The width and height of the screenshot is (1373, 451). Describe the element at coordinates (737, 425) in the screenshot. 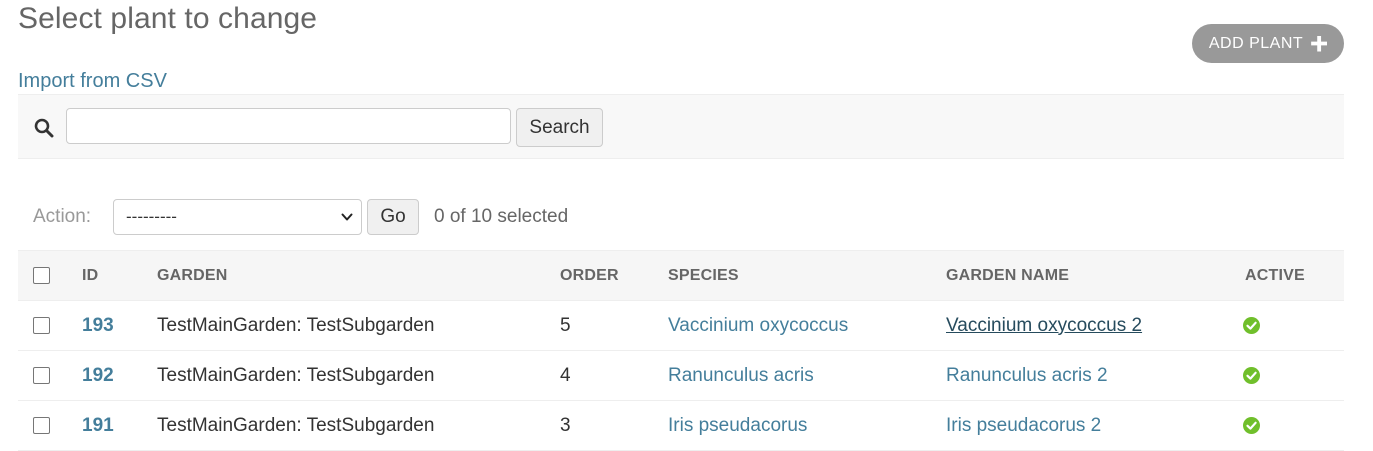

I see `species-link: Iris pseudacorus` at that location.